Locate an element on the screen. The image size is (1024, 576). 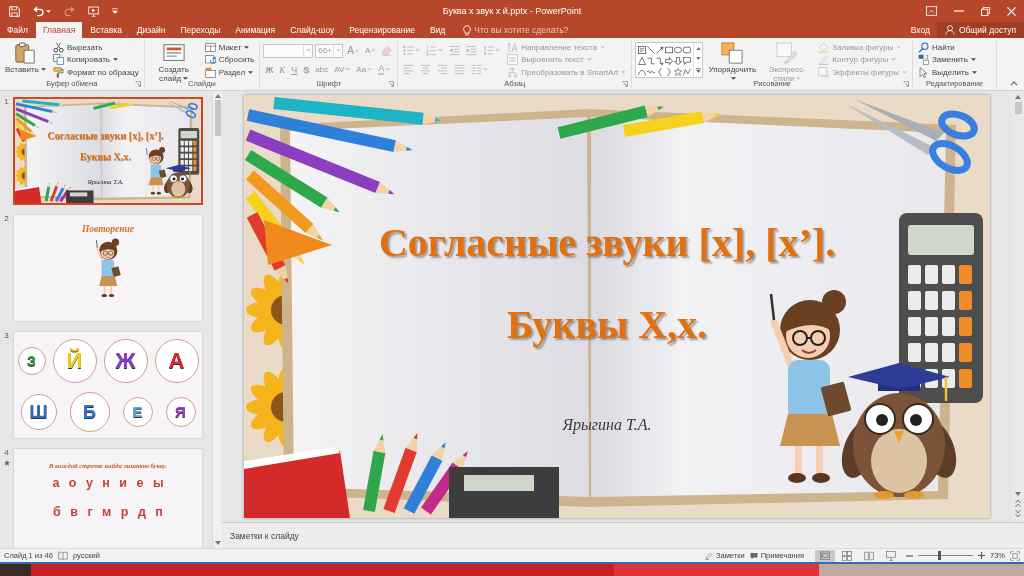
arrange-button: Упорядочить is located at coordinates (732, 60).